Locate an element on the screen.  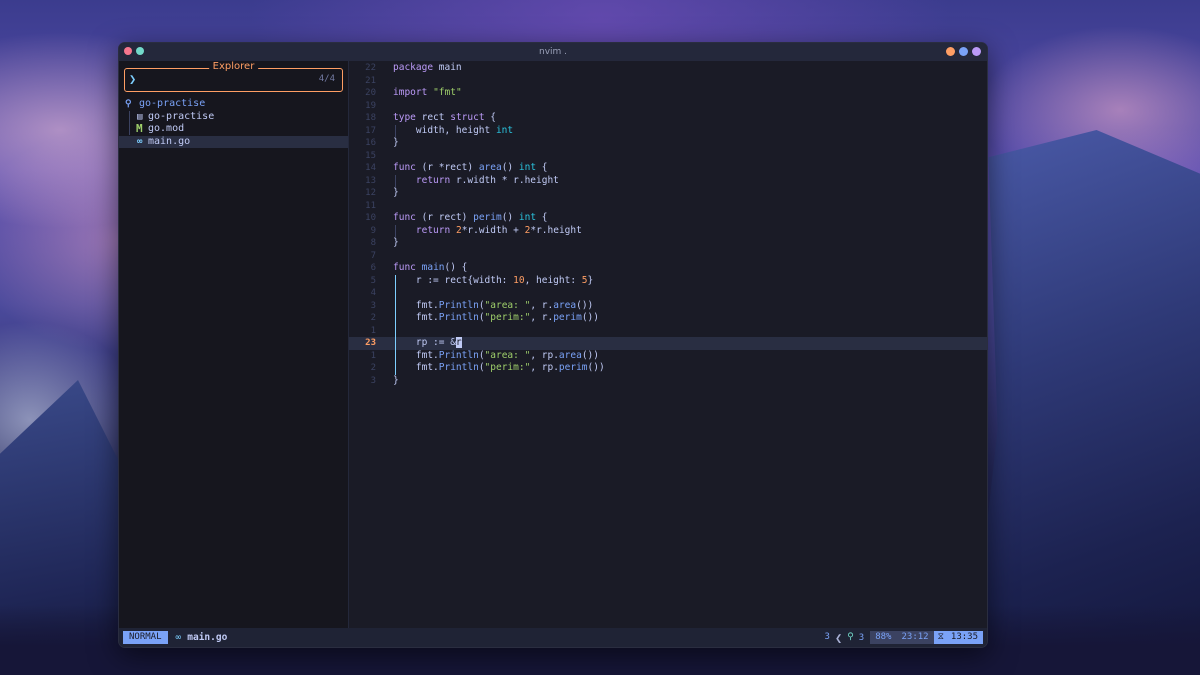
maximize-button is located at coordinates (963, 51).